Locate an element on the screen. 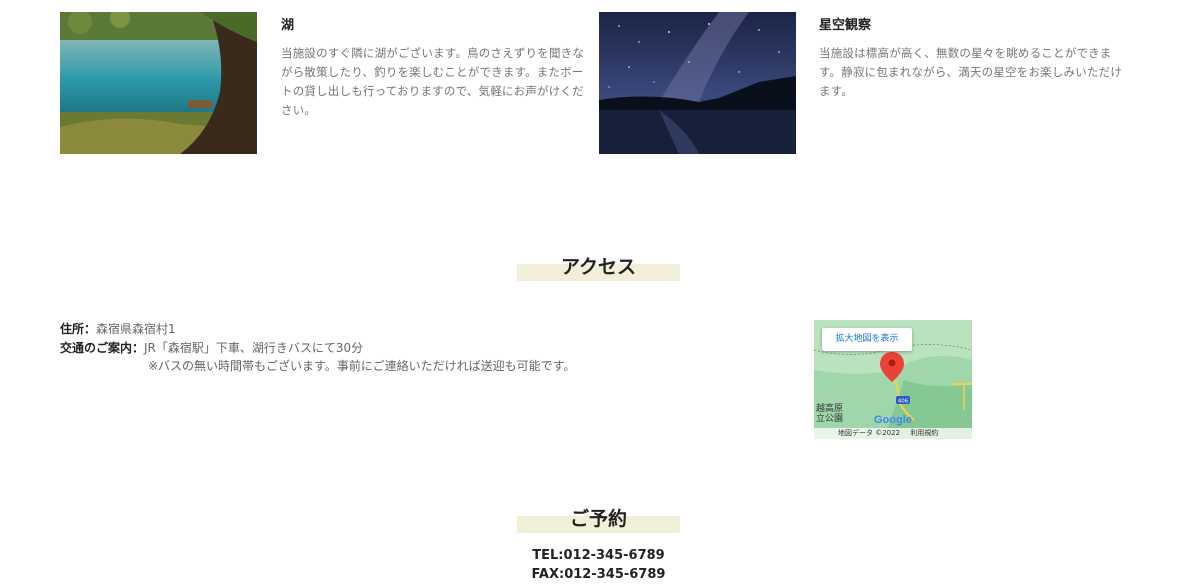 This screenshot has width=1197, height=585. lake-image is located at coordinates (158, 83).